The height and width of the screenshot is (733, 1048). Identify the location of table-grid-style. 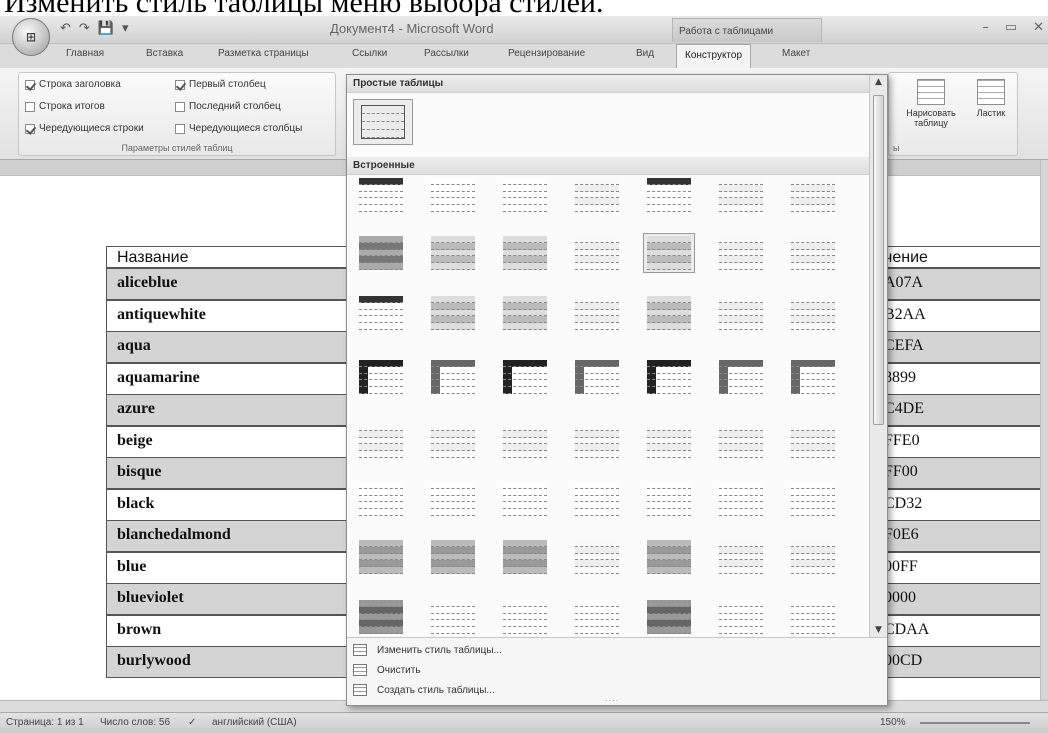
(383, 122).